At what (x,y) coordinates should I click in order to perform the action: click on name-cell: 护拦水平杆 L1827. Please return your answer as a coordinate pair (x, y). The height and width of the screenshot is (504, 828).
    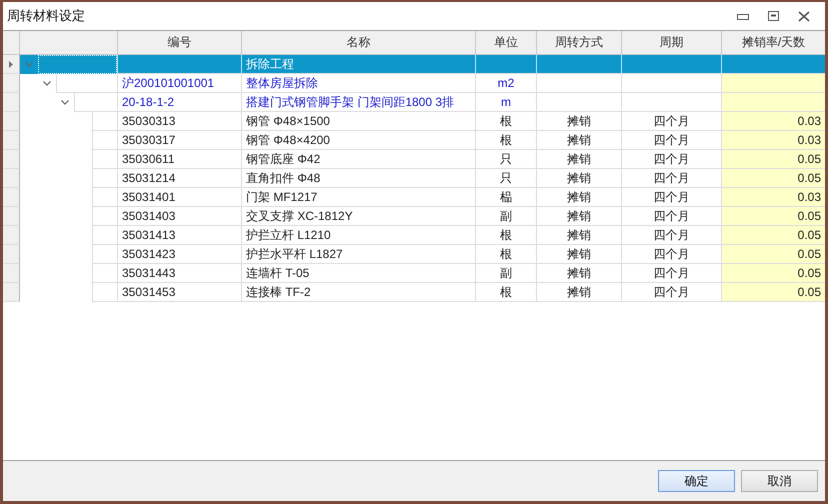
    Looking at the image, I should click on (359, 254).